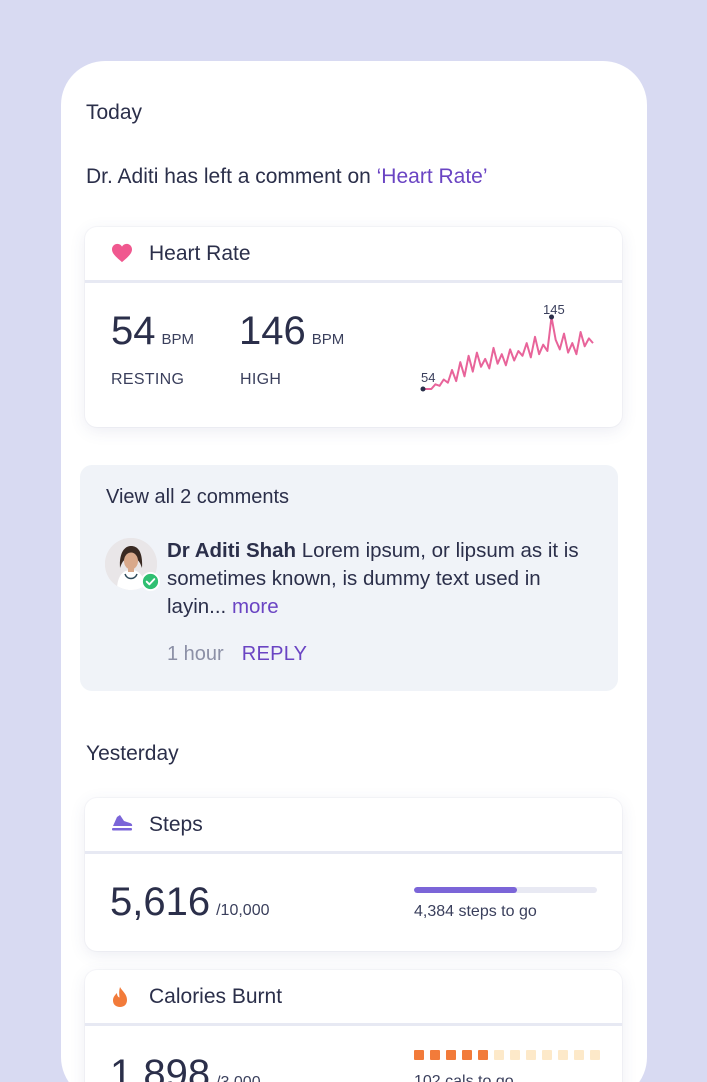 This screenshot has height=1082, width=707. Describe the element at coordinates (475, 911) in the screenshot. I see `steps-remaining: 4,384 steps to go` at that location.